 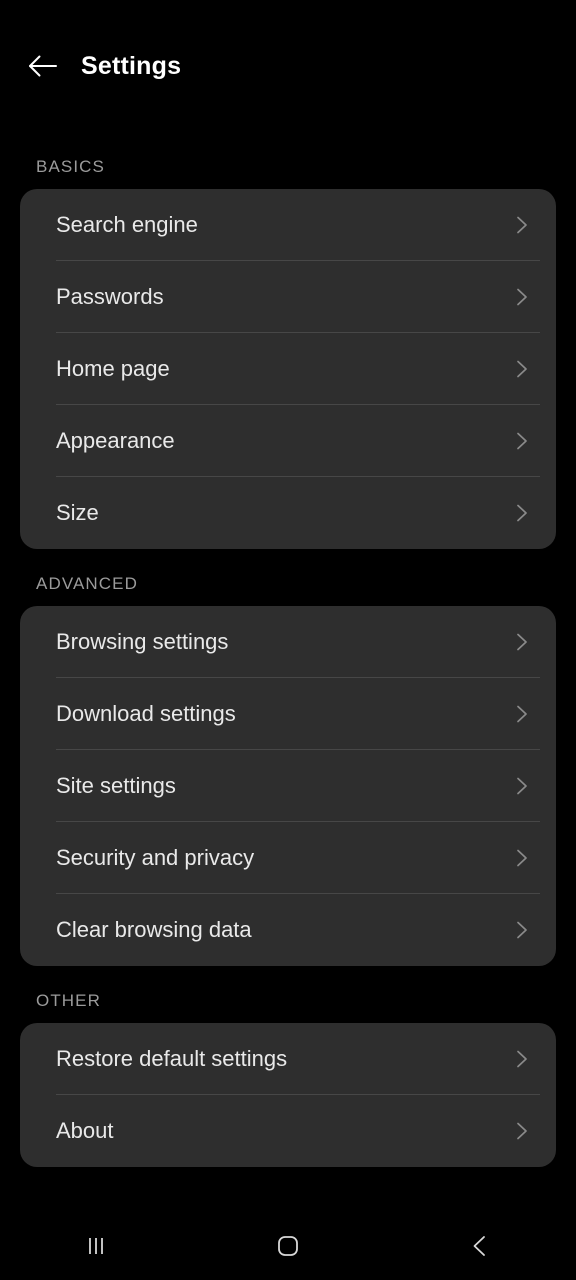 I want to click on settings-row: Site settings, so click(x=288, y=786).